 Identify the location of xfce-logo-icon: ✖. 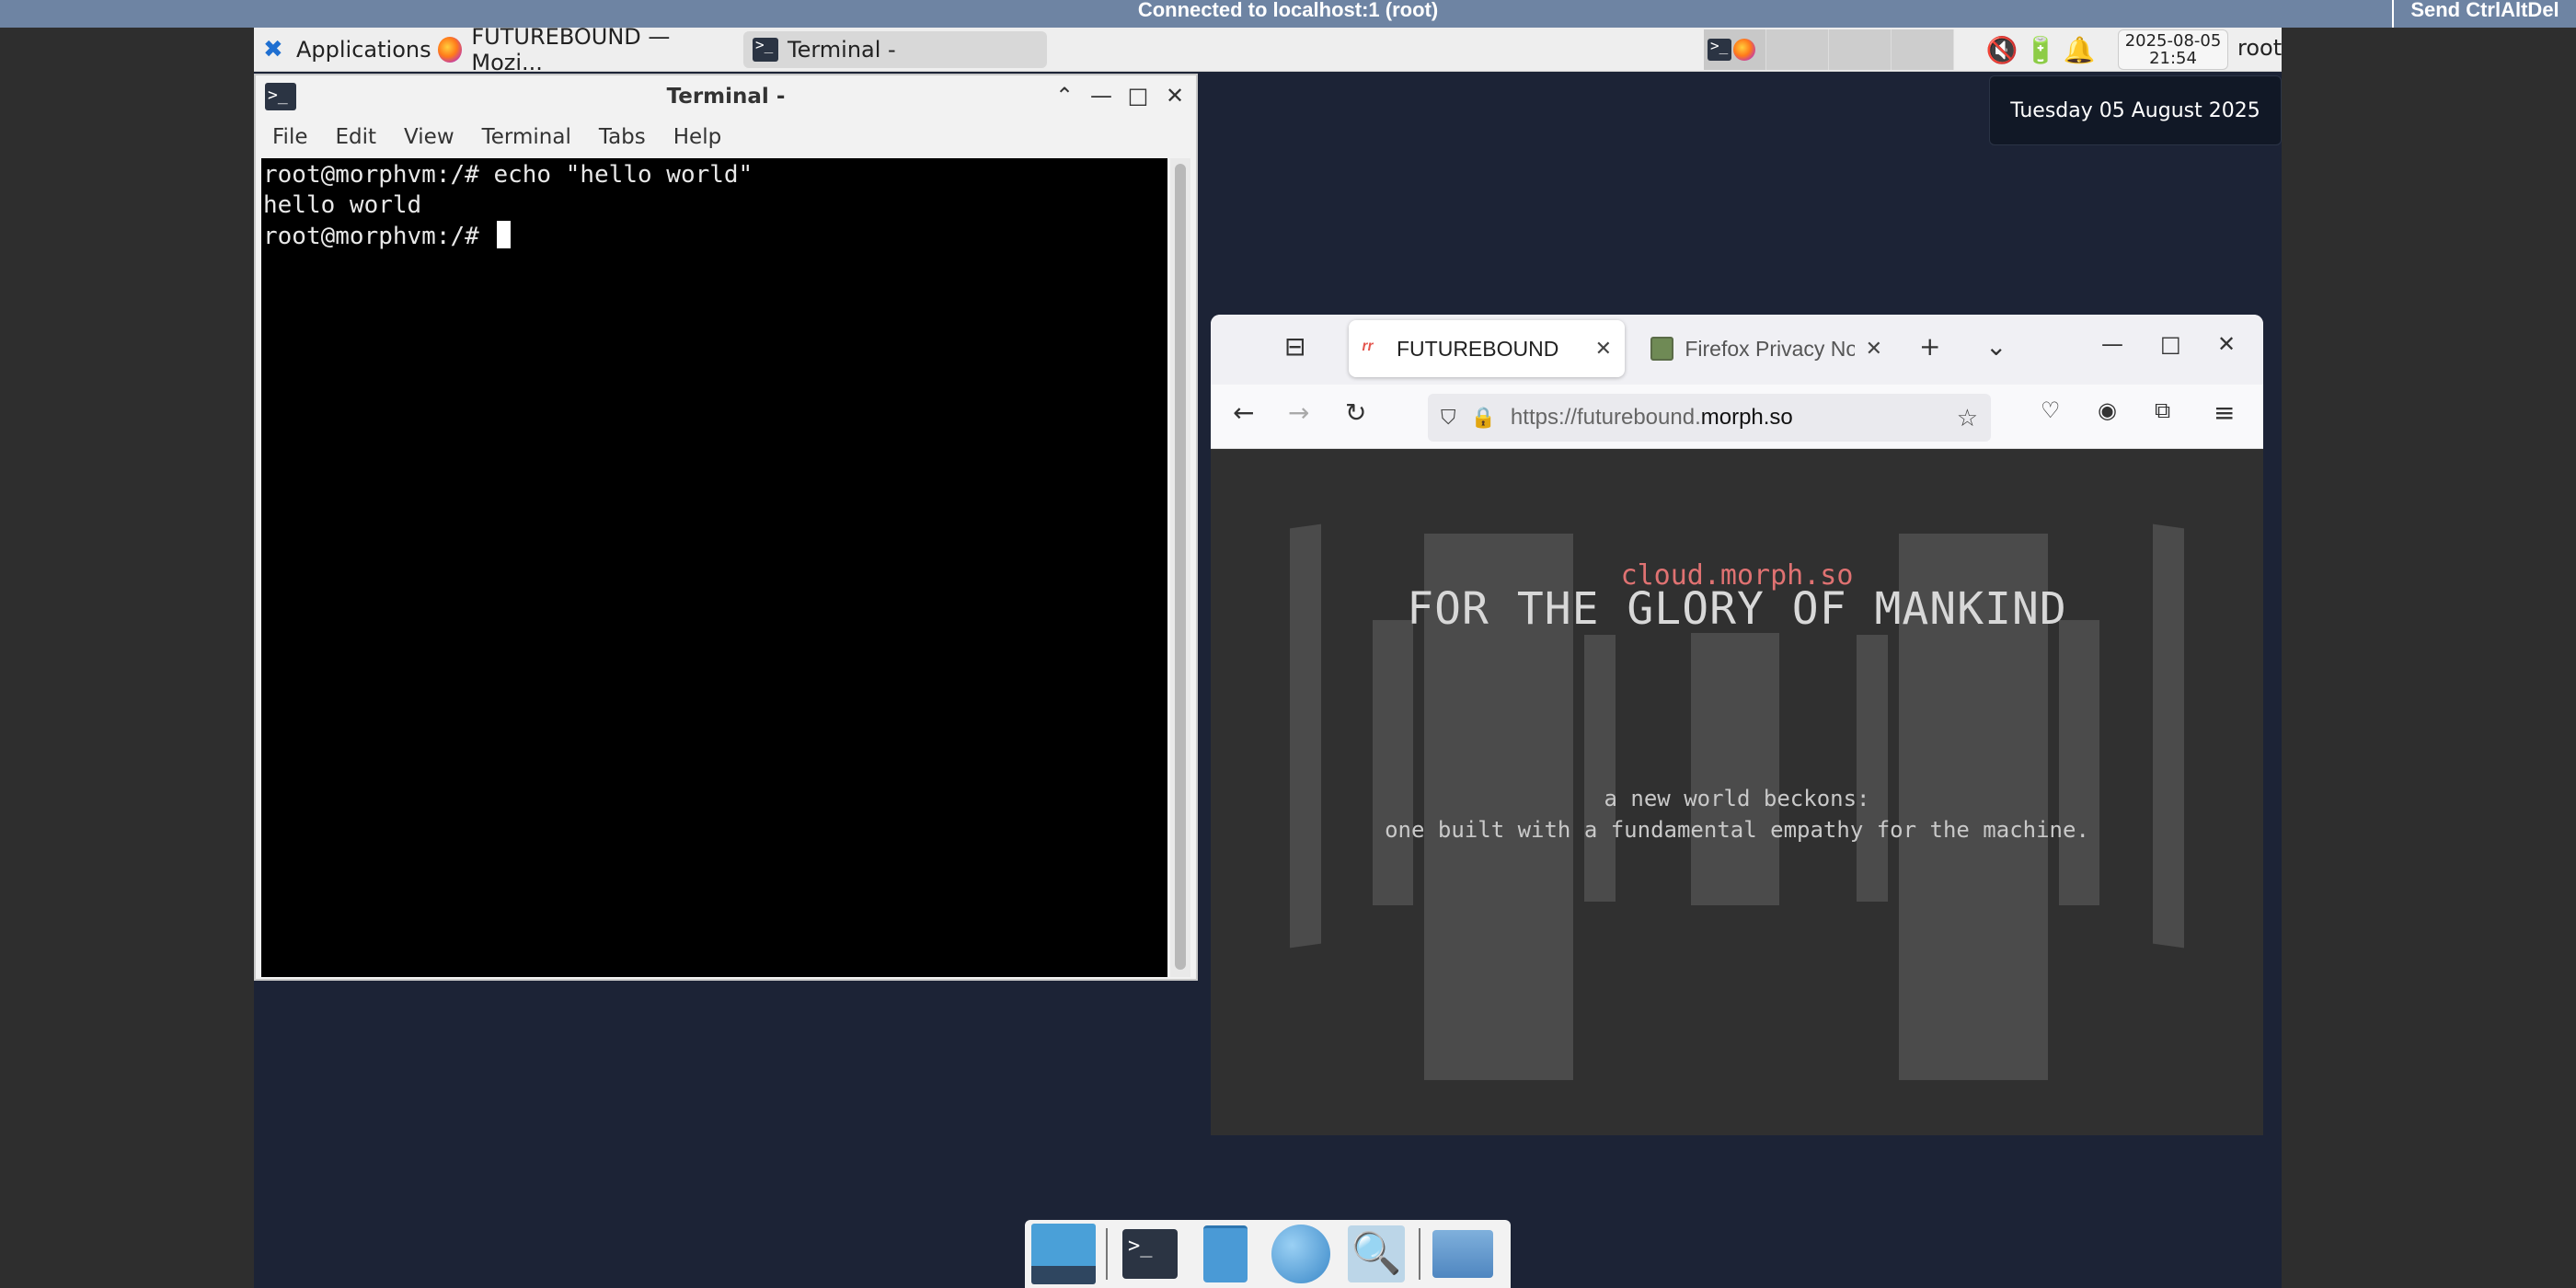
(273, 49).